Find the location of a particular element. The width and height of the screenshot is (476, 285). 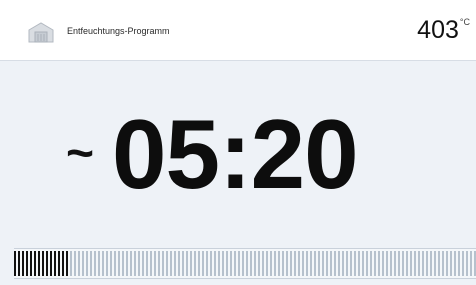

temperature-unit: °C is located at coordinates (464, 22).